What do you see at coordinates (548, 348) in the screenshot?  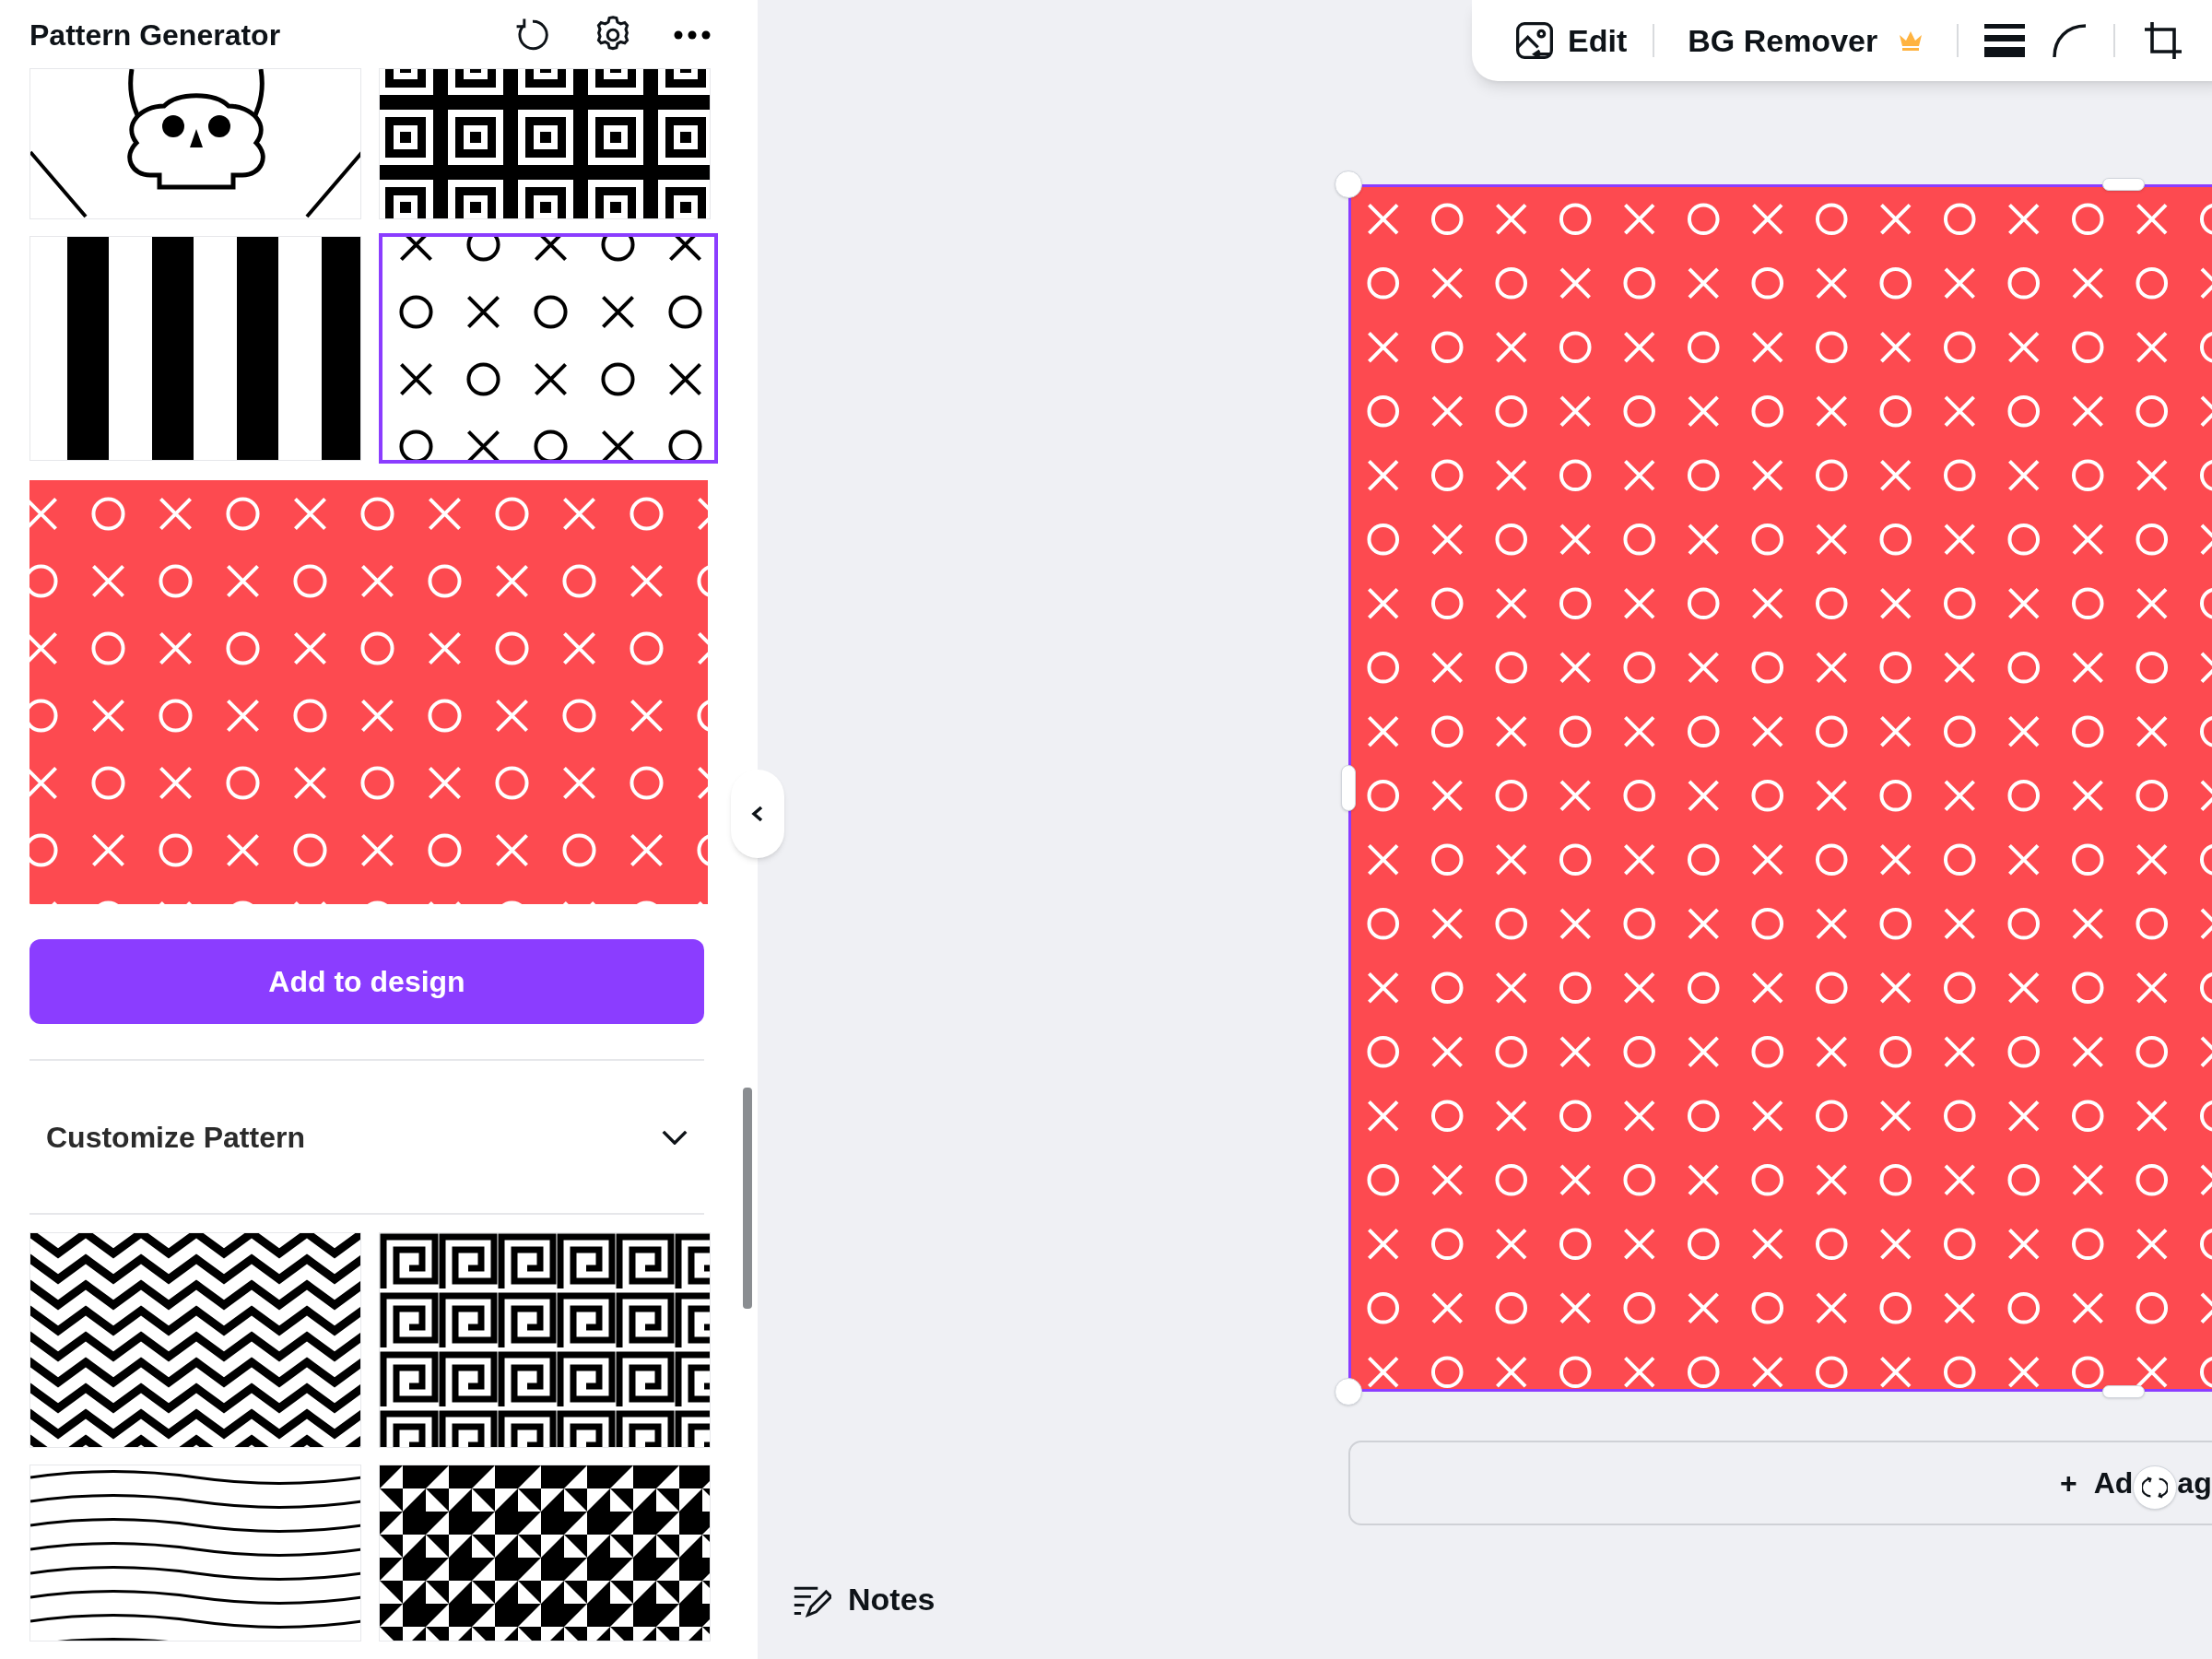 I see `pattern-thumbnail` at bounding box center [548, 348].